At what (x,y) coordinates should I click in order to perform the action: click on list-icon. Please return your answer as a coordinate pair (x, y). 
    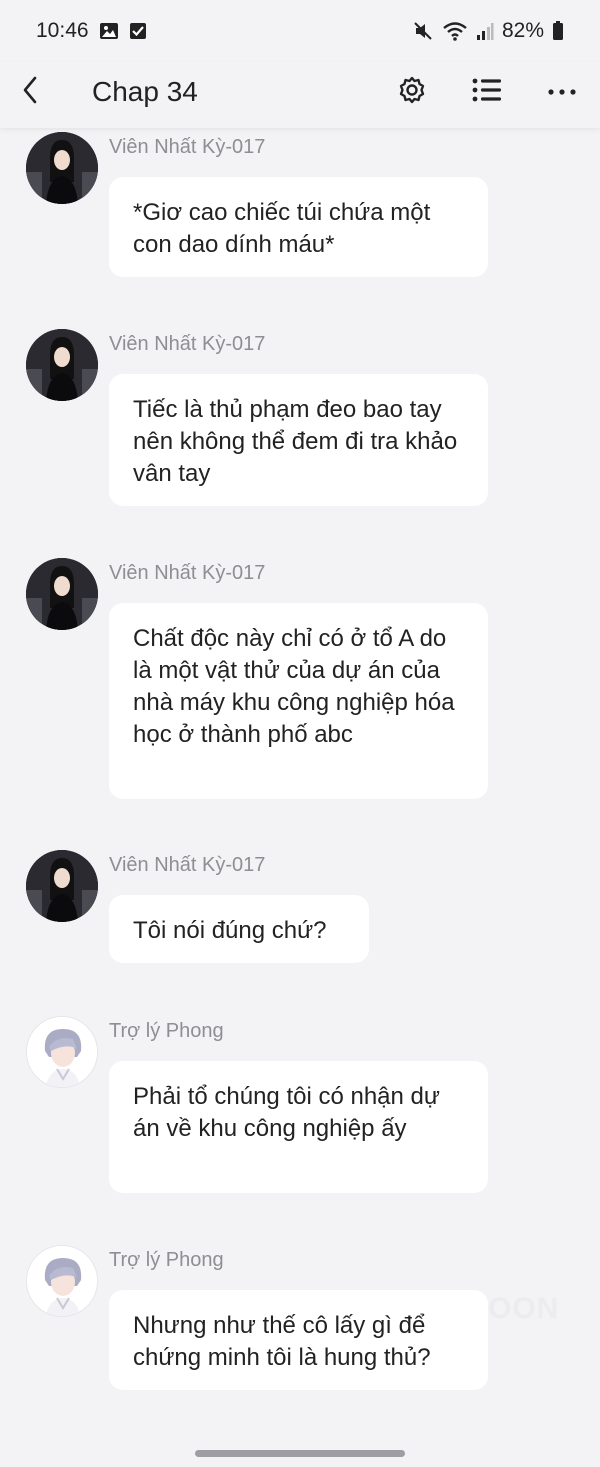
    Looking at the image, I should click on (487, 92).